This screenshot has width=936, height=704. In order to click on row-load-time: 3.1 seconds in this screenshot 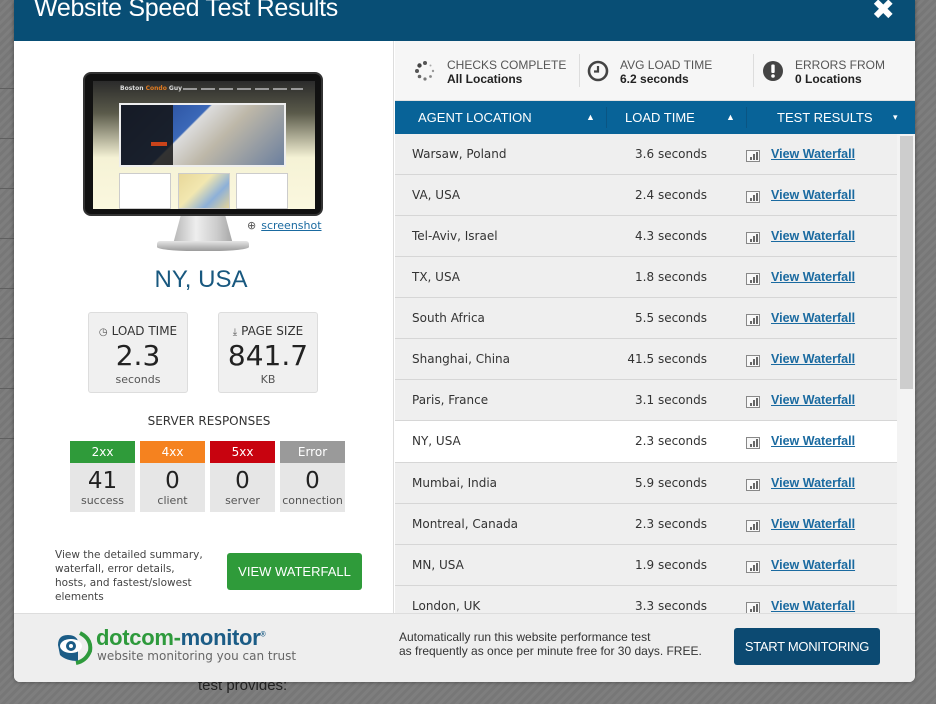, I will do `click(671, 400)`.